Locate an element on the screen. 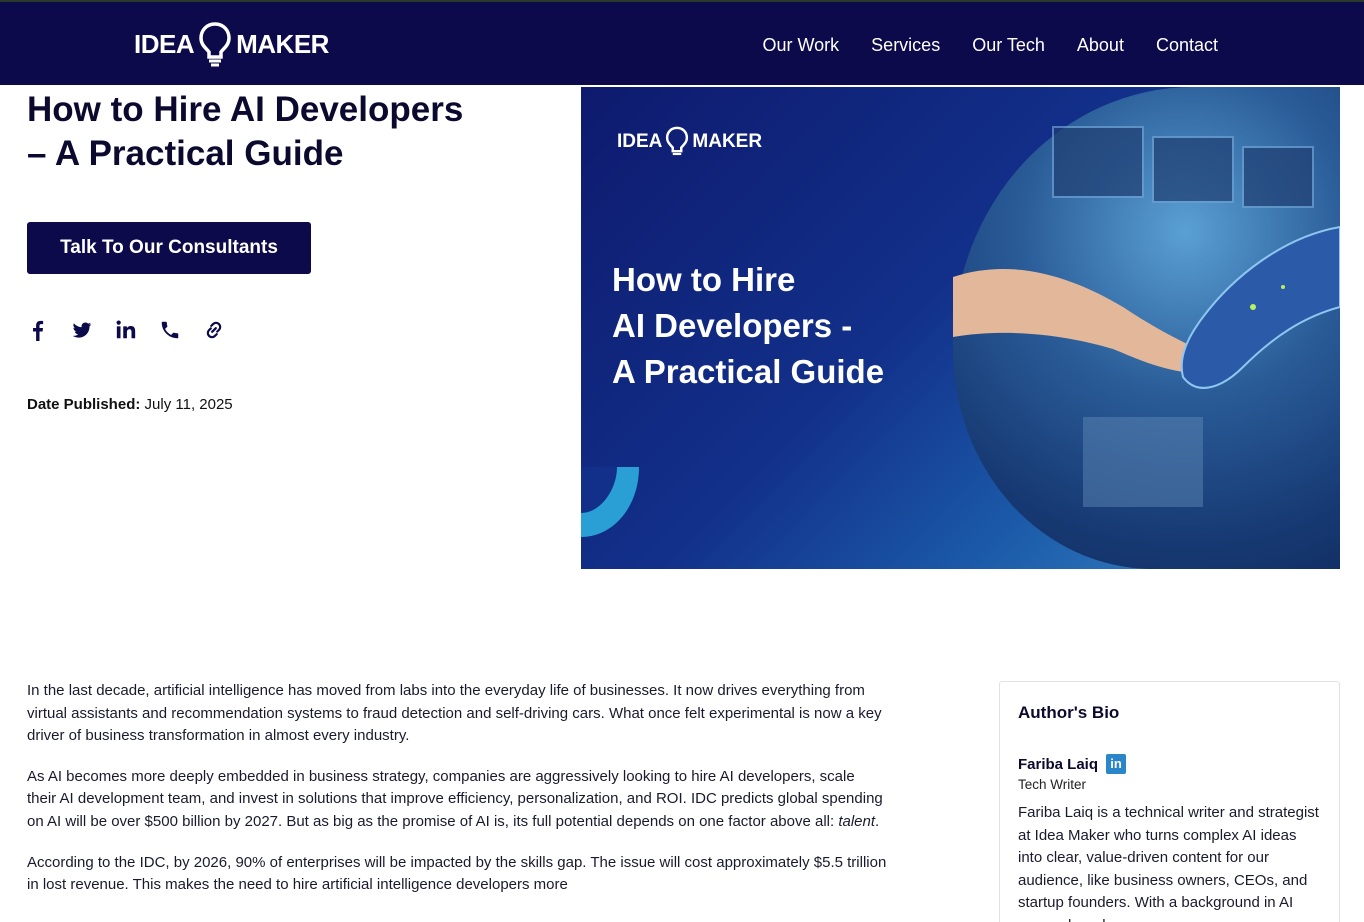 The image size is (1364, 922). share-bar is located at coordinates (126, 330).